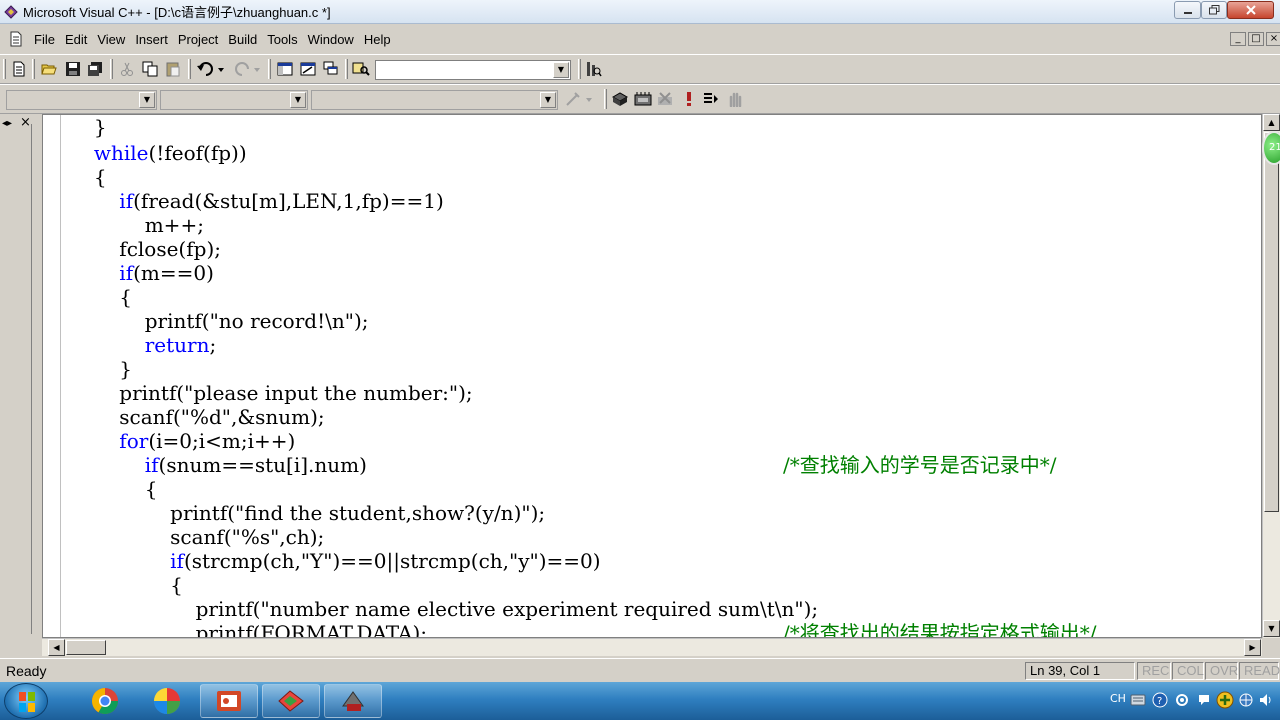 This screenshot has width=1280, height=720. I want to click on scroll-down-icon: ▼, so click(1271, 628).